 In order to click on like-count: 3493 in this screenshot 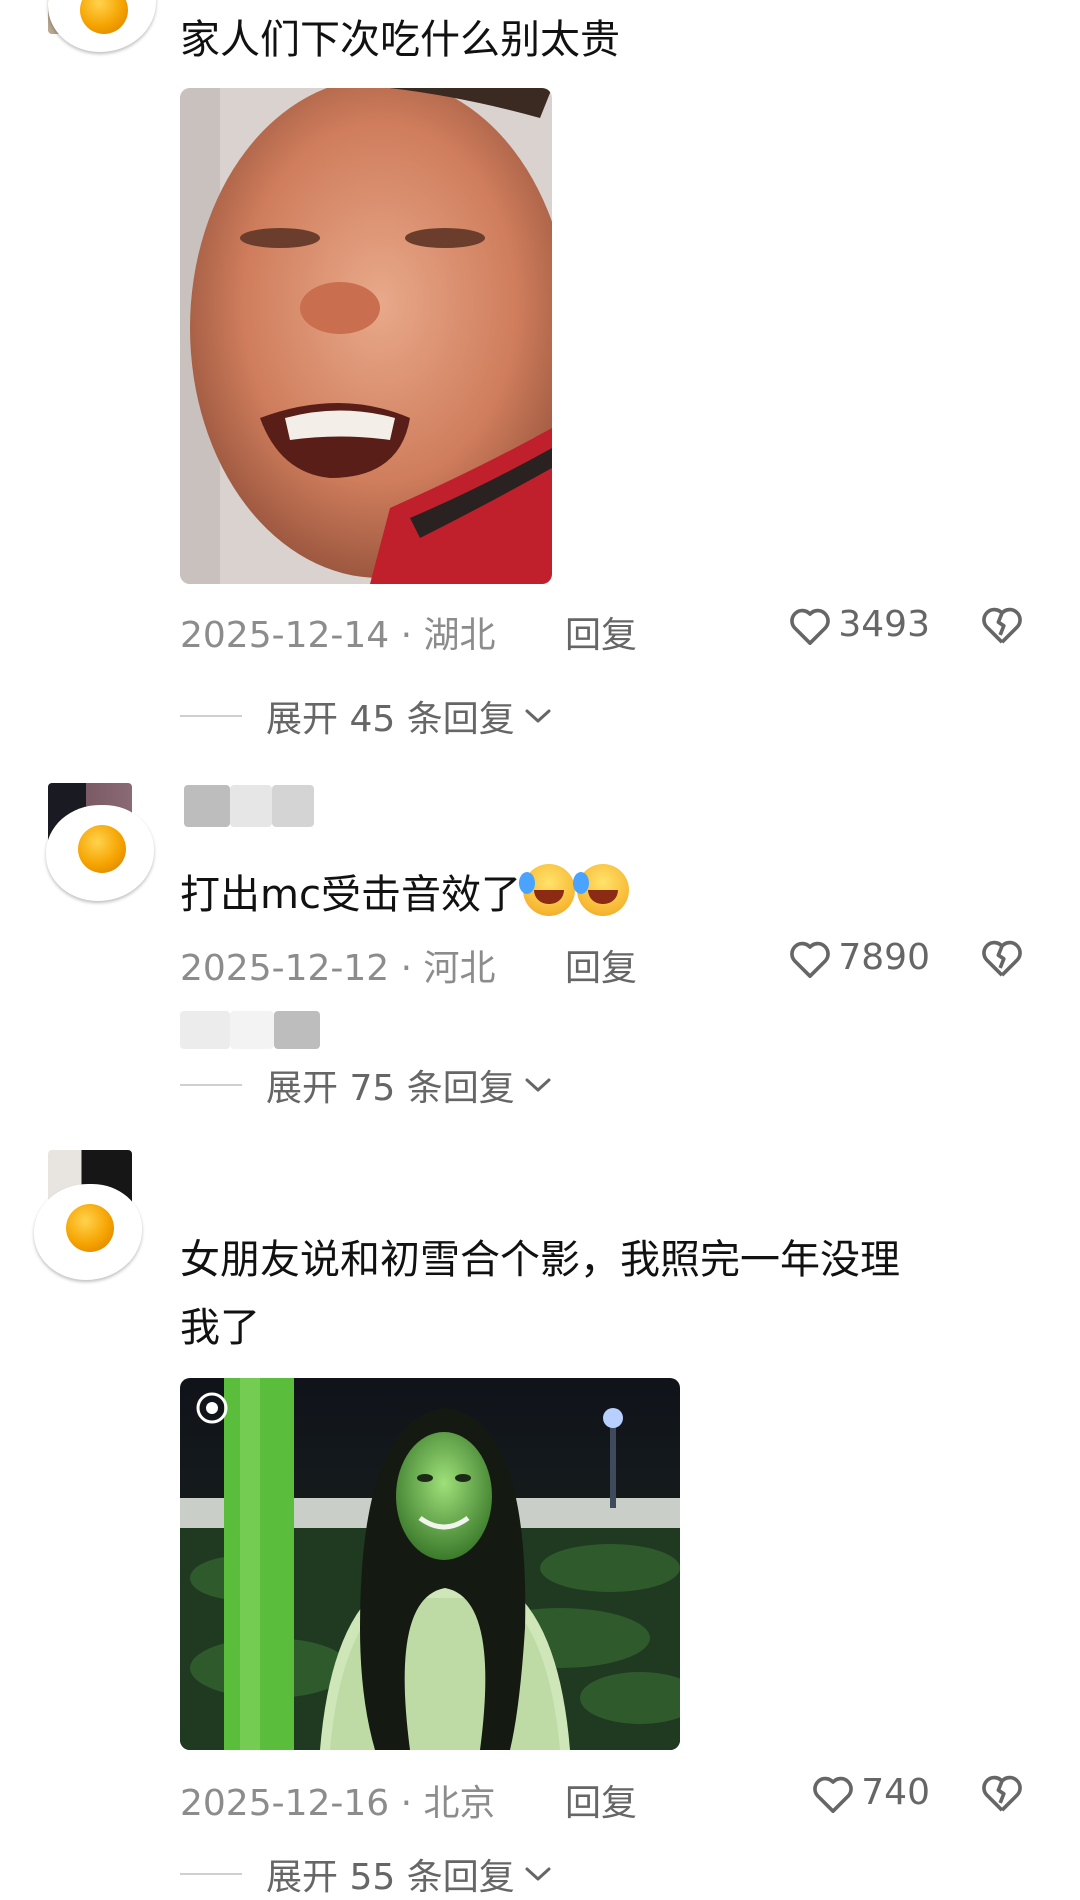, I will do `click(884, 624)`.